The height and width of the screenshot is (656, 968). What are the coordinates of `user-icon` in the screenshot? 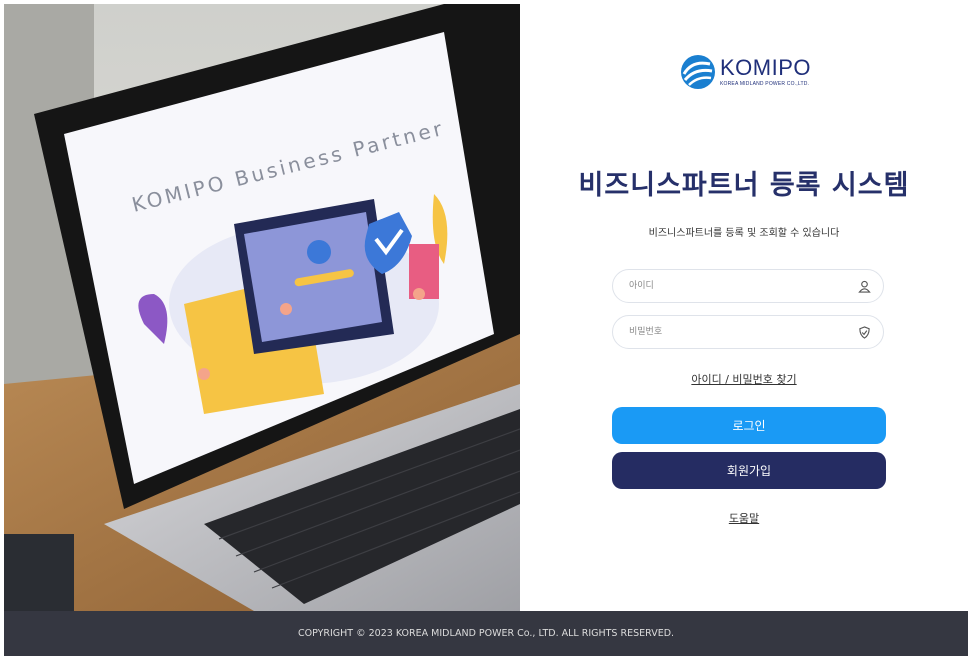 It's located at (864, 286).